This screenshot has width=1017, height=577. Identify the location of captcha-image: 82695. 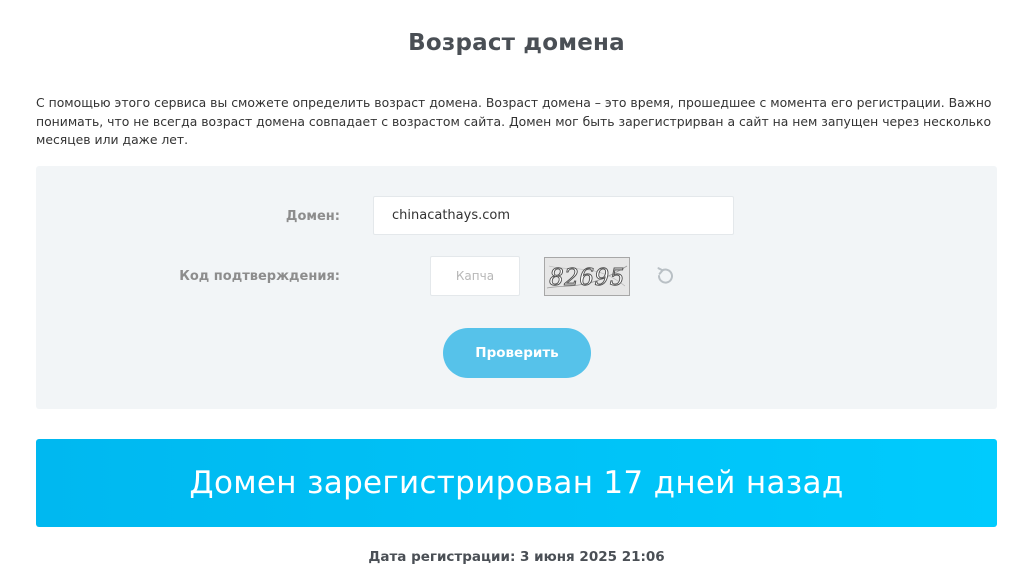
(587, 276).